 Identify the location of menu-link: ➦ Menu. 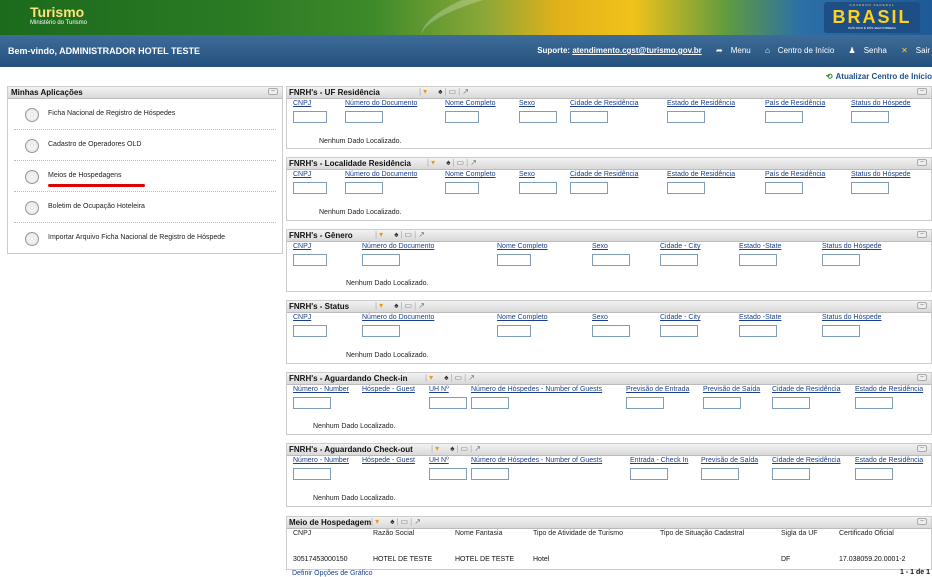
(730, 50).